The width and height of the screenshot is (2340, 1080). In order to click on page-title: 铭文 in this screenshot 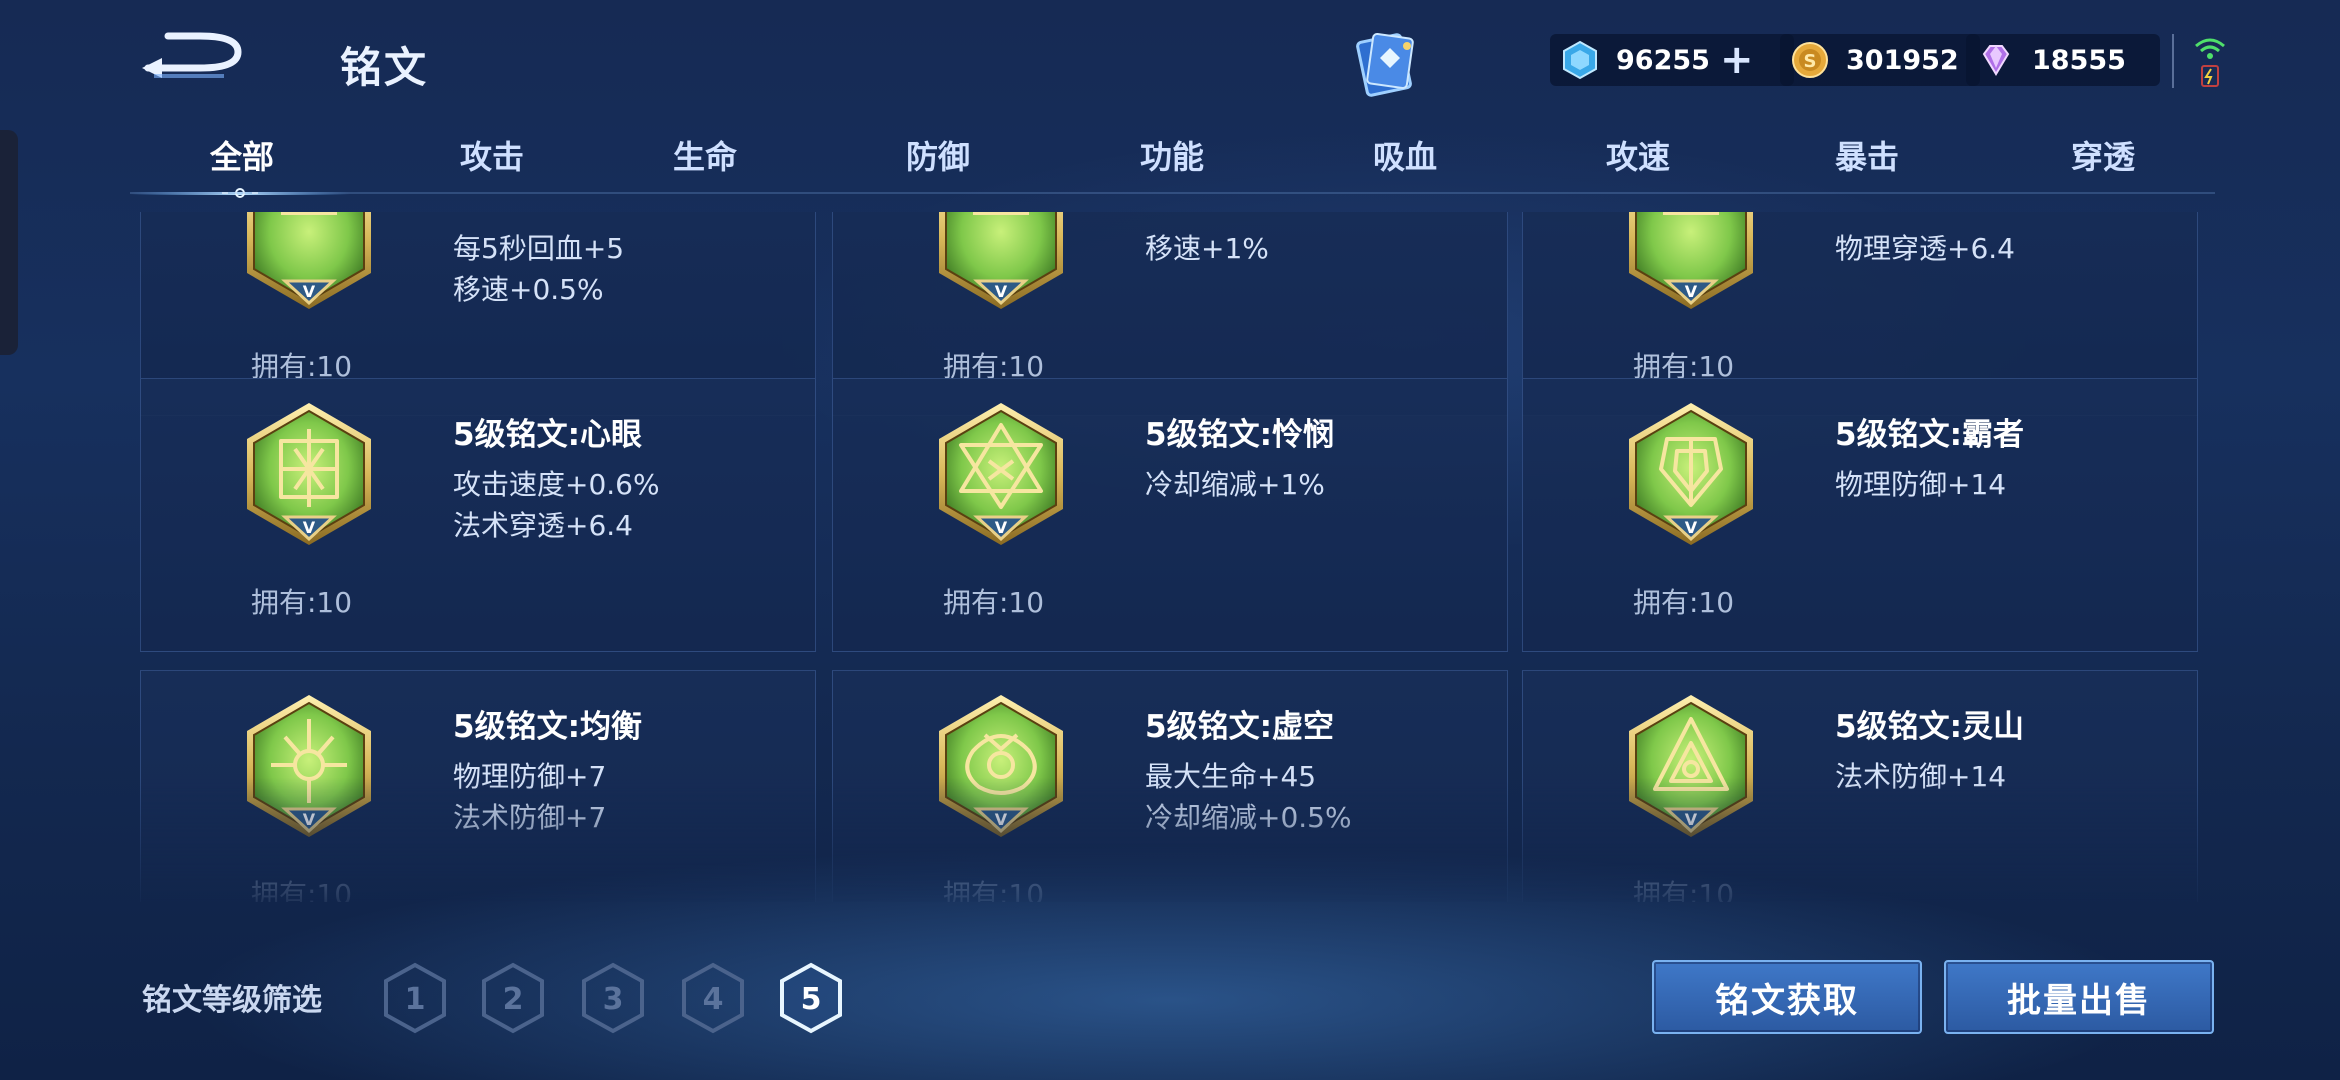, I will do `click(384, 67)`.